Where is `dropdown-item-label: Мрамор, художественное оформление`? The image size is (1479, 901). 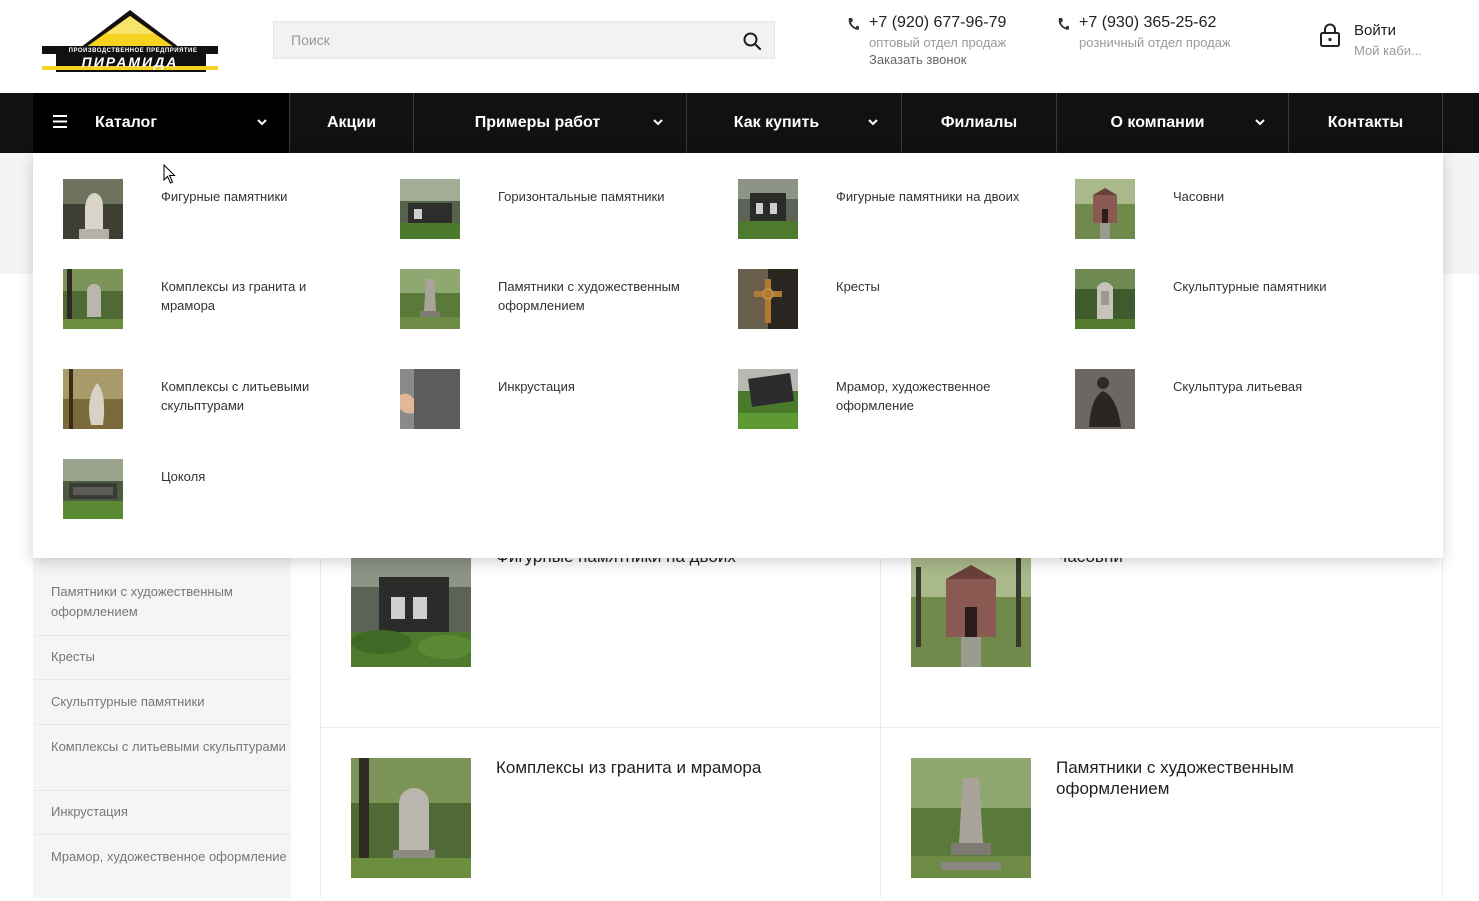
dropdown-item-label: Мрамор, художественное оформление is located at coordinates (913, 396).